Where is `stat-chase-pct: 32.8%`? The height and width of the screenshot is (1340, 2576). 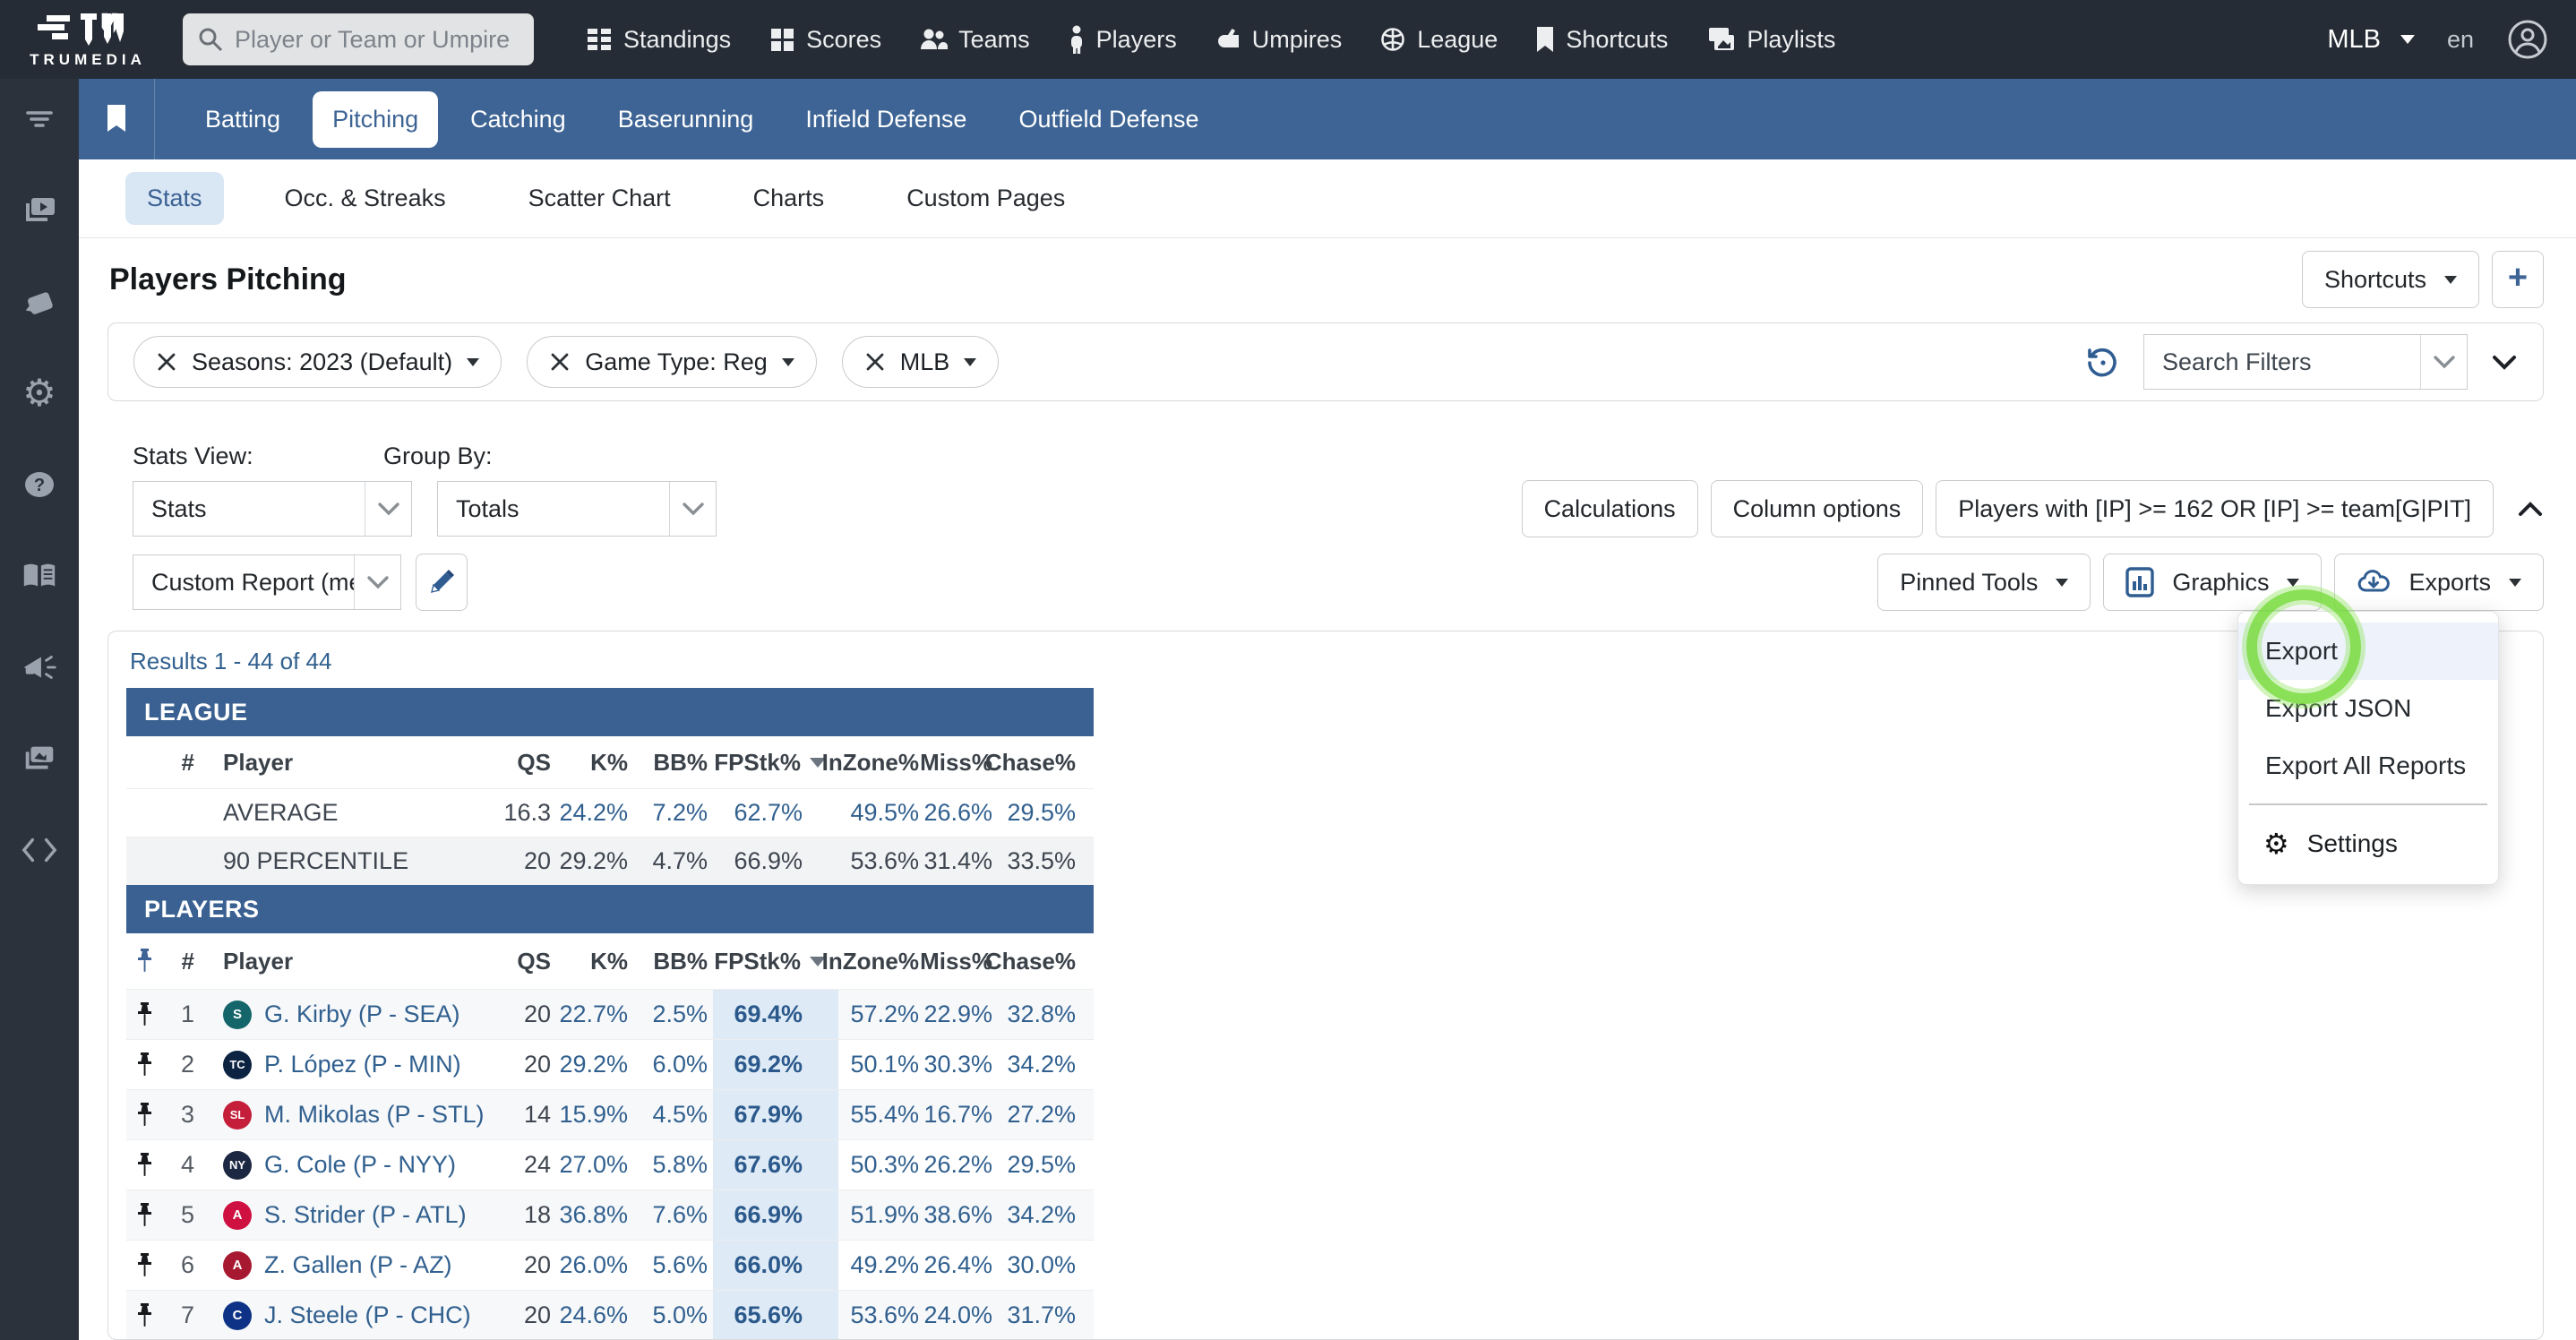 stat-chase-pct: 32.8% is located at coordinates (1039, 1014).